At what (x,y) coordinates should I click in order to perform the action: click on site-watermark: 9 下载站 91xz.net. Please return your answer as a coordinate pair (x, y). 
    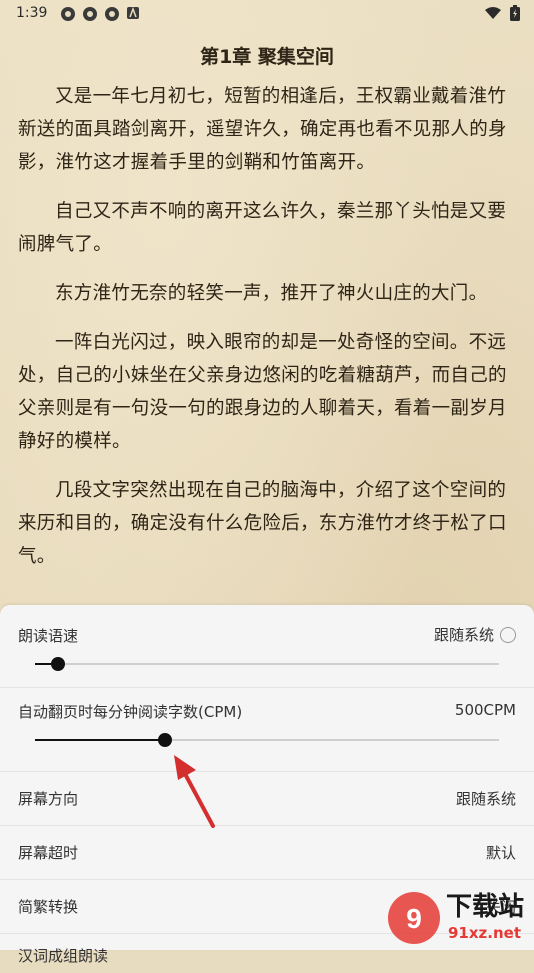
    Looking at the image, I should click on (459, 915).